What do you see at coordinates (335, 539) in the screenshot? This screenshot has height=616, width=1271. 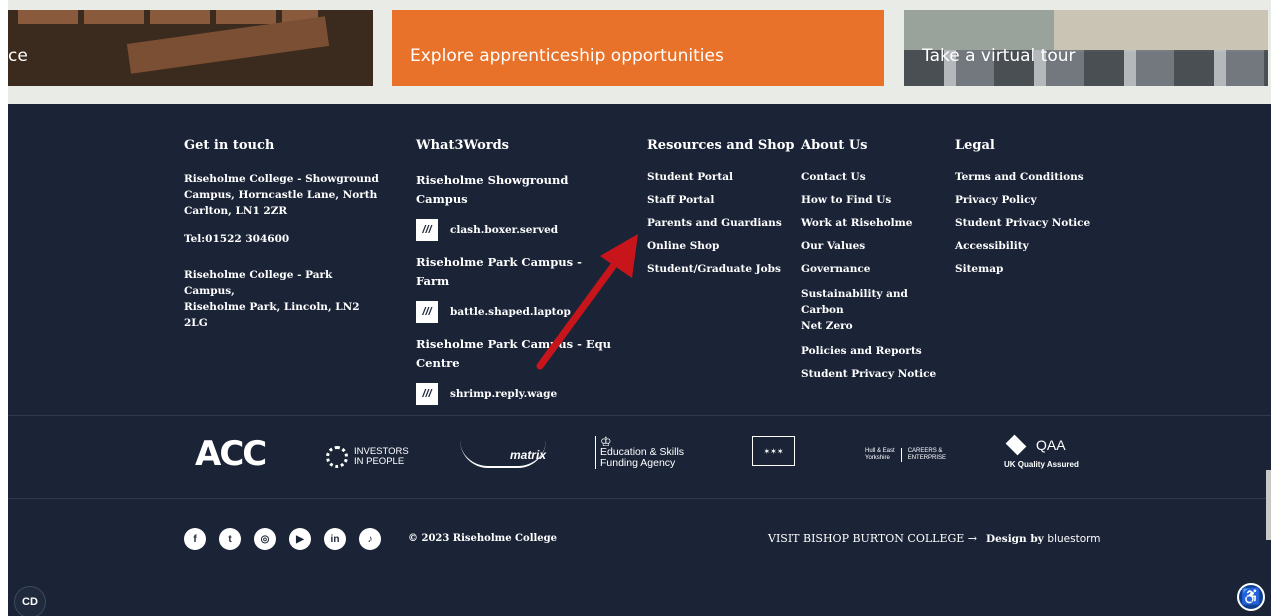 I see `linkedin-icon: in` at bounding box center [335, 539].